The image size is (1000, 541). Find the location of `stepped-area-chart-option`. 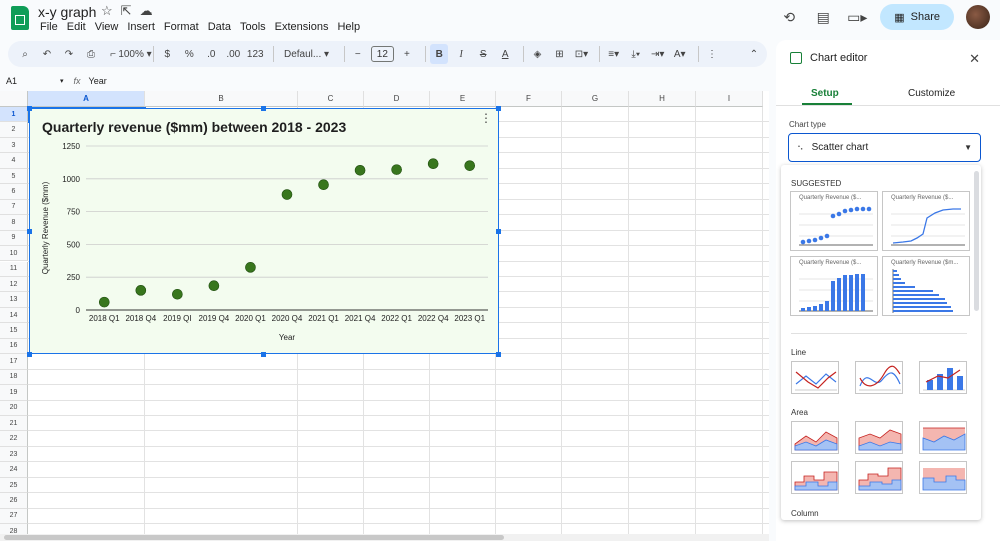

stepped-area-chart-option is located at coordinates (815, 477).